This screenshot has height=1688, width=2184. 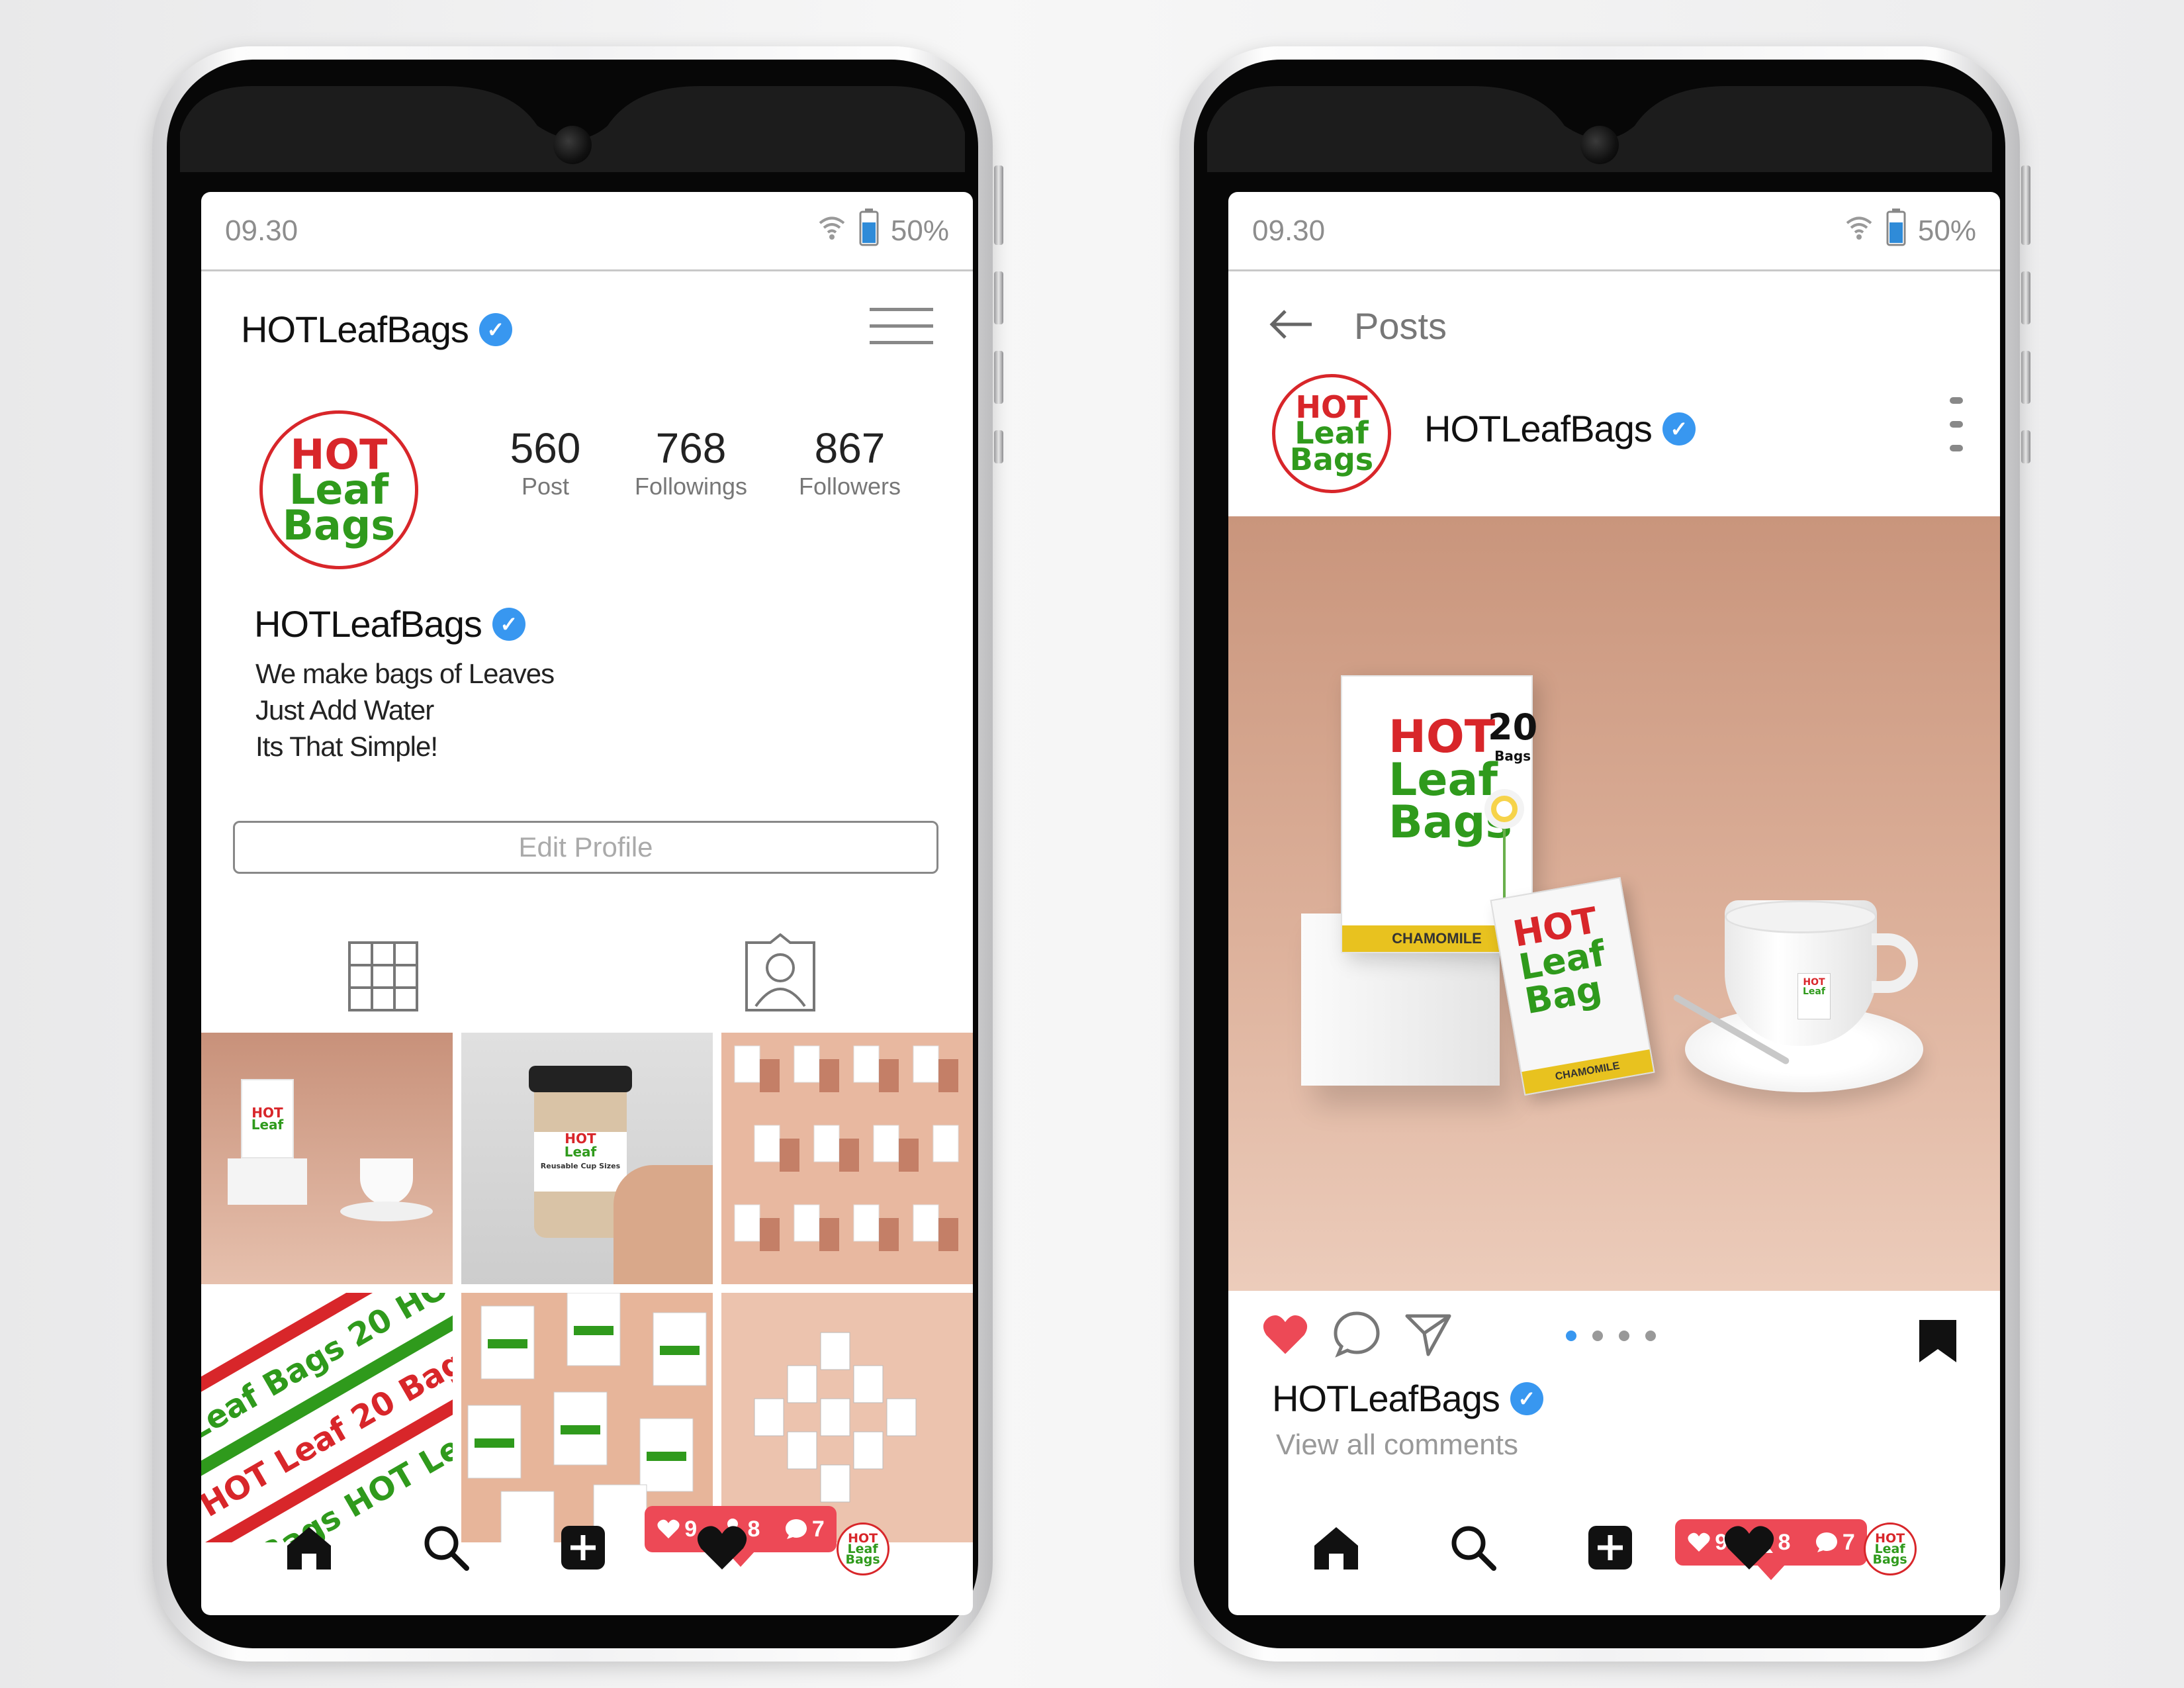 I want to click on bag-count-unit: Bags, so click(x=1513, y=756).